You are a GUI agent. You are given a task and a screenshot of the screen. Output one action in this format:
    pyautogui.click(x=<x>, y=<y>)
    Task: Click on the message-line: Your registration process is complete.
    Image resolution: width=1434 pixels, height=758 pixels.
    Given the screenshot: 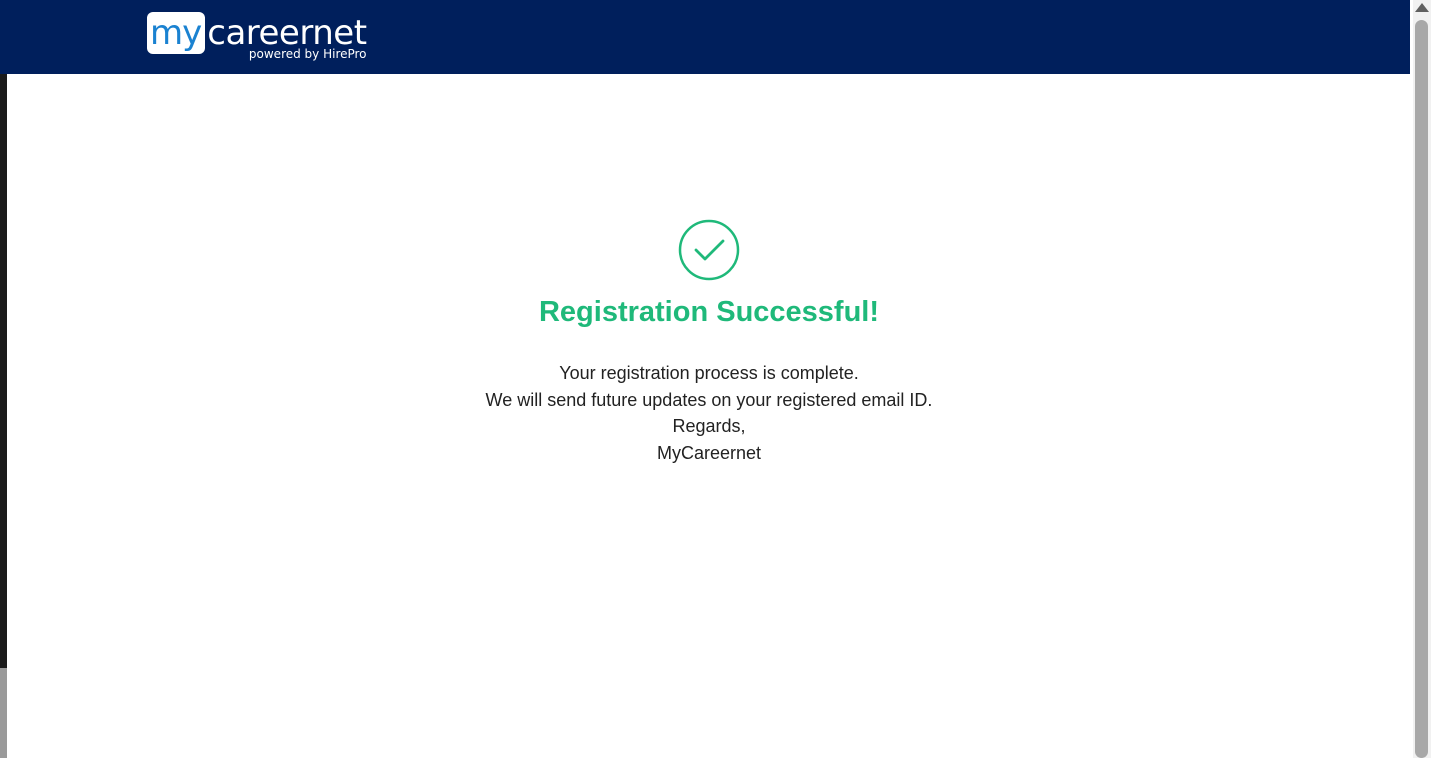 What is the action you would take?
    pyautogui.click(x=709, y=373)
    